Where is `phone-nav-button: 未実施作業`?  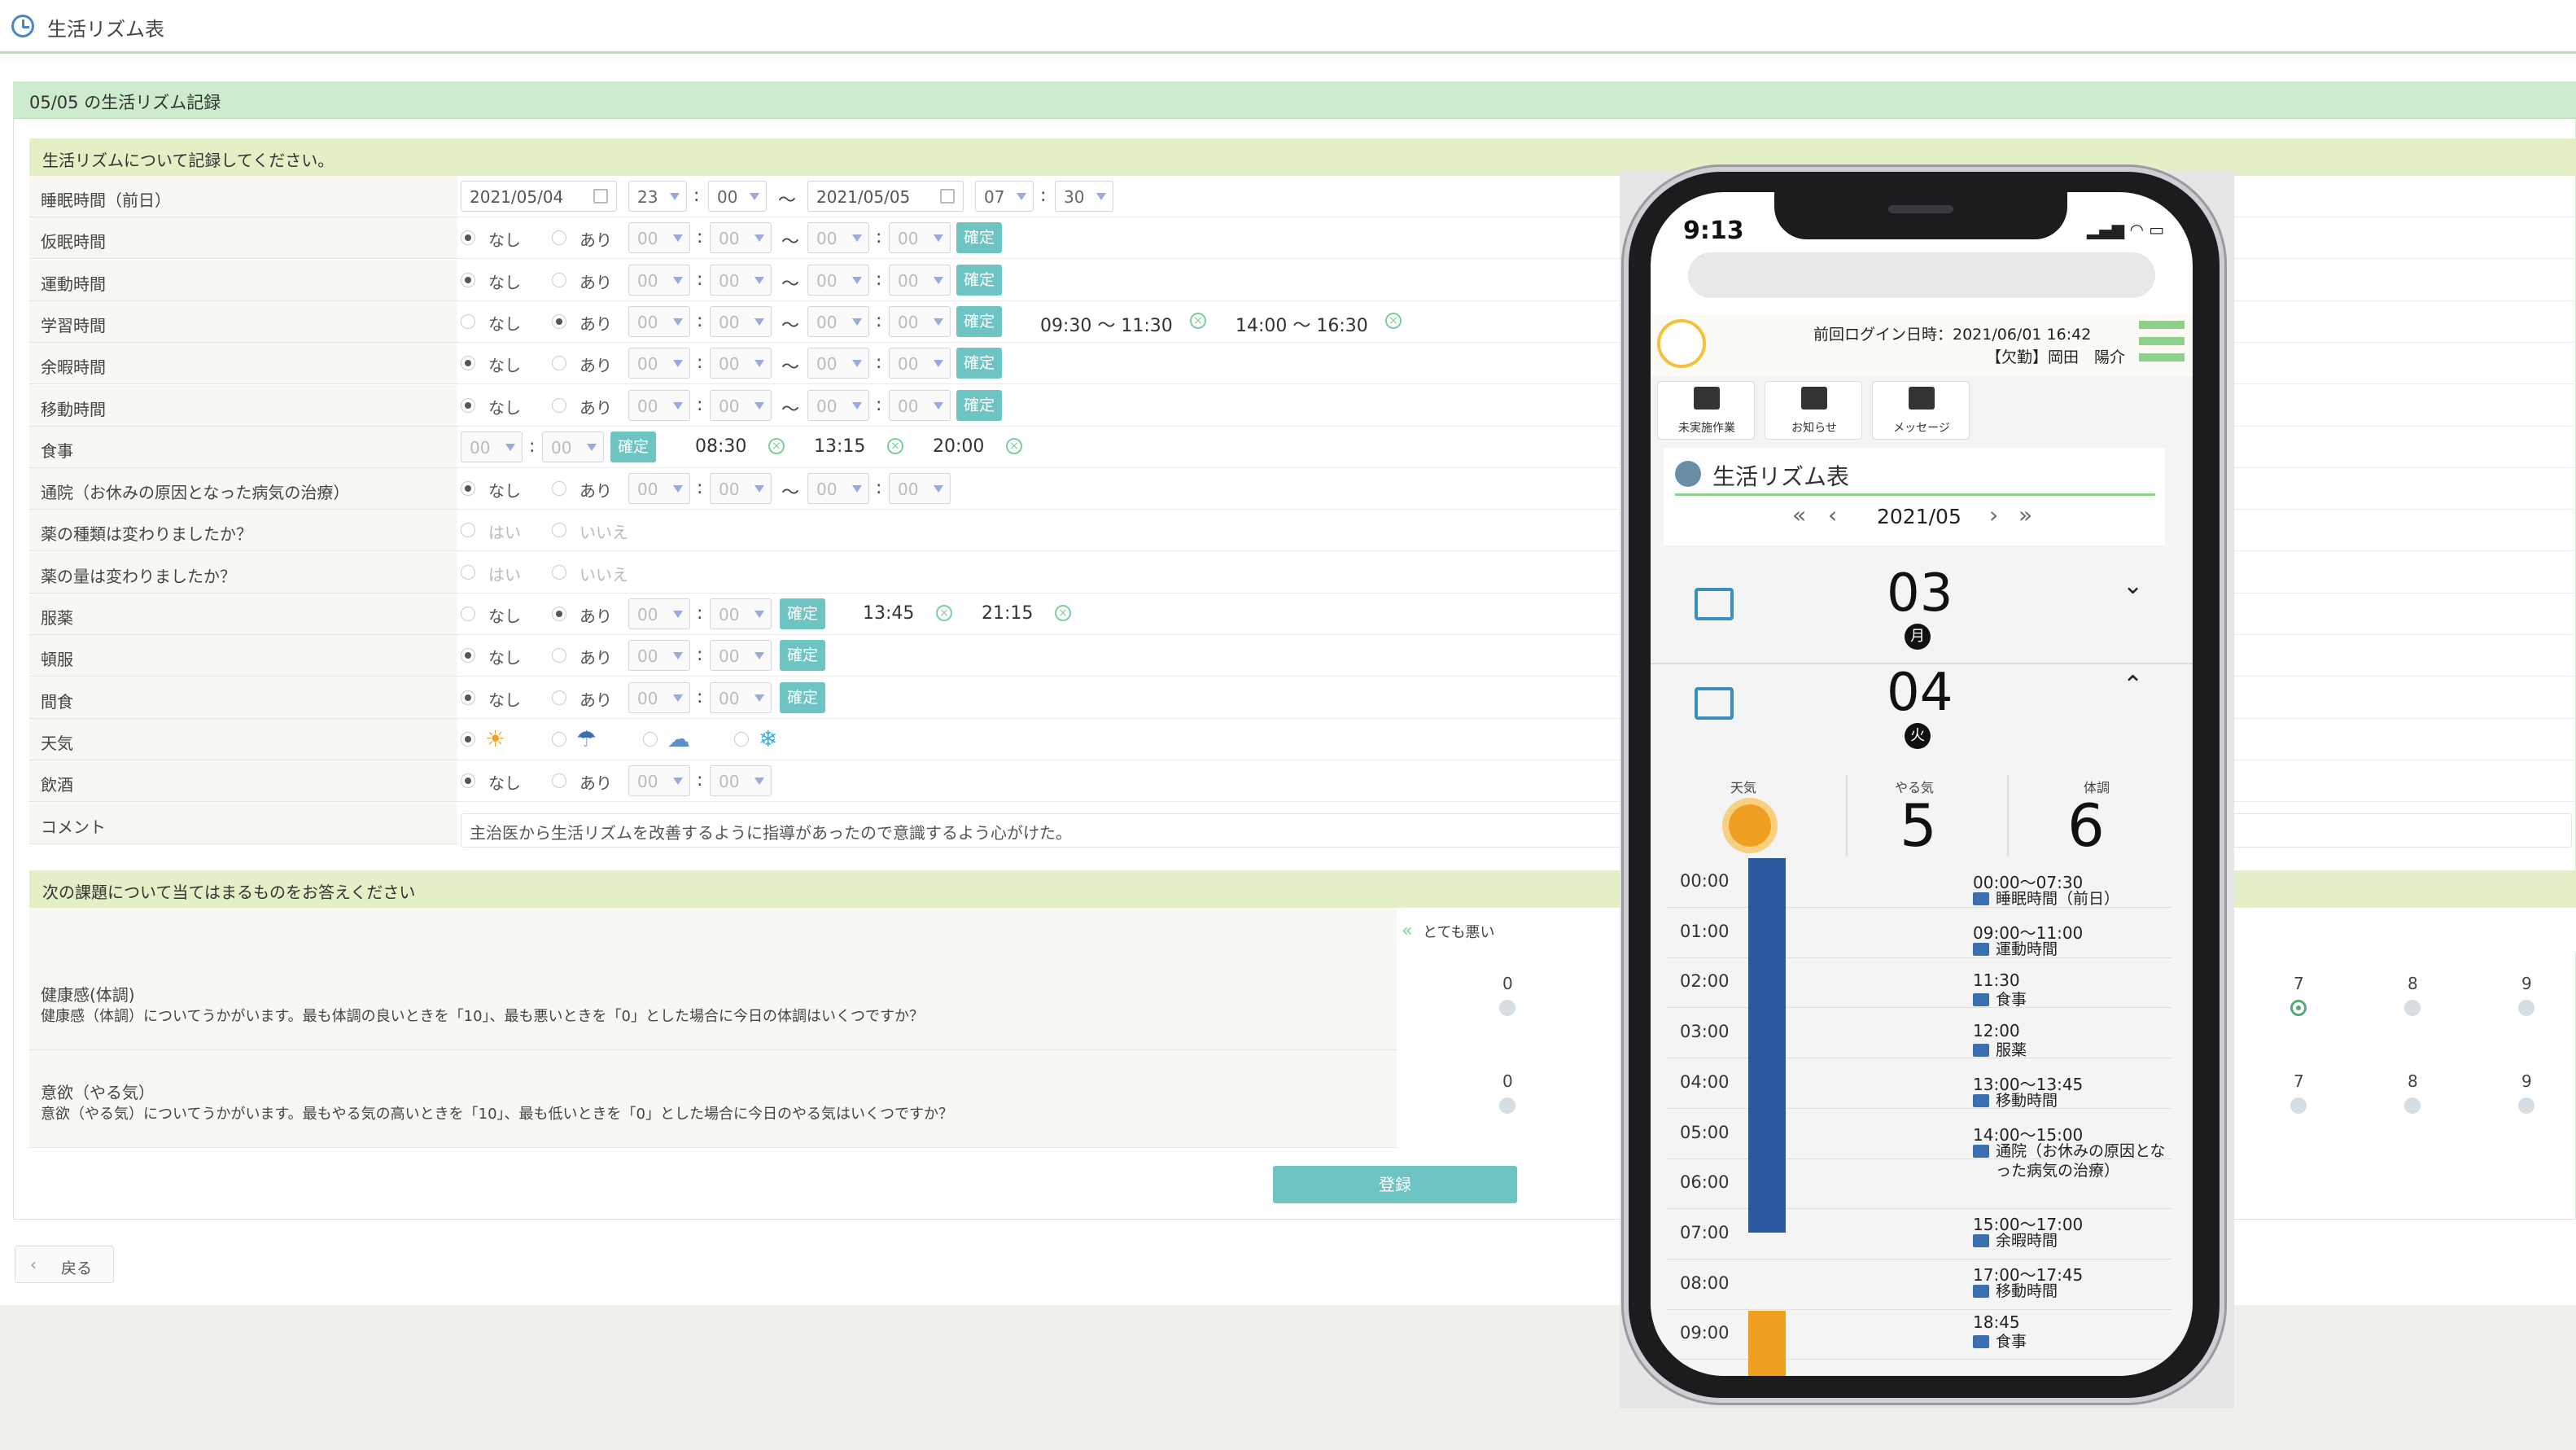 phone-nav-button: 未実施作業 is located at coordinates (1706, 410).